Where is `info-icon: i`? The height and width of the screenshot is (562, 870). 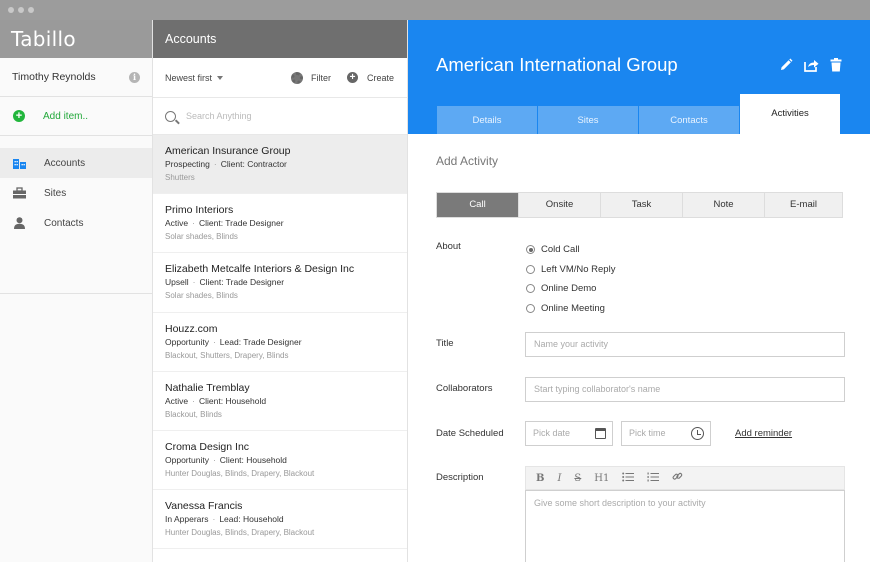
info-icon: i is located at coordinates (134, 77).